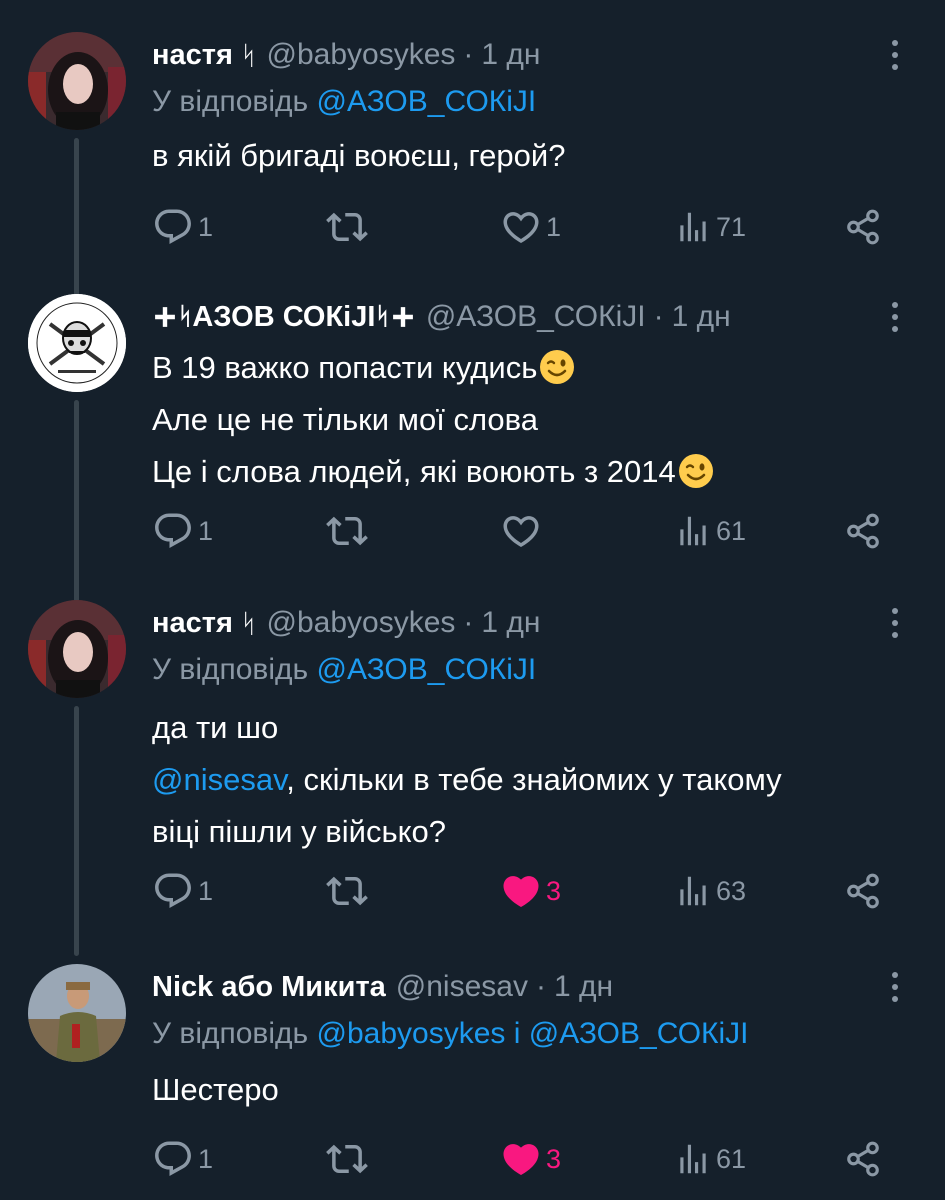  I want to click on username: @АЗОВ_СОКiJI, so click(536, 317).